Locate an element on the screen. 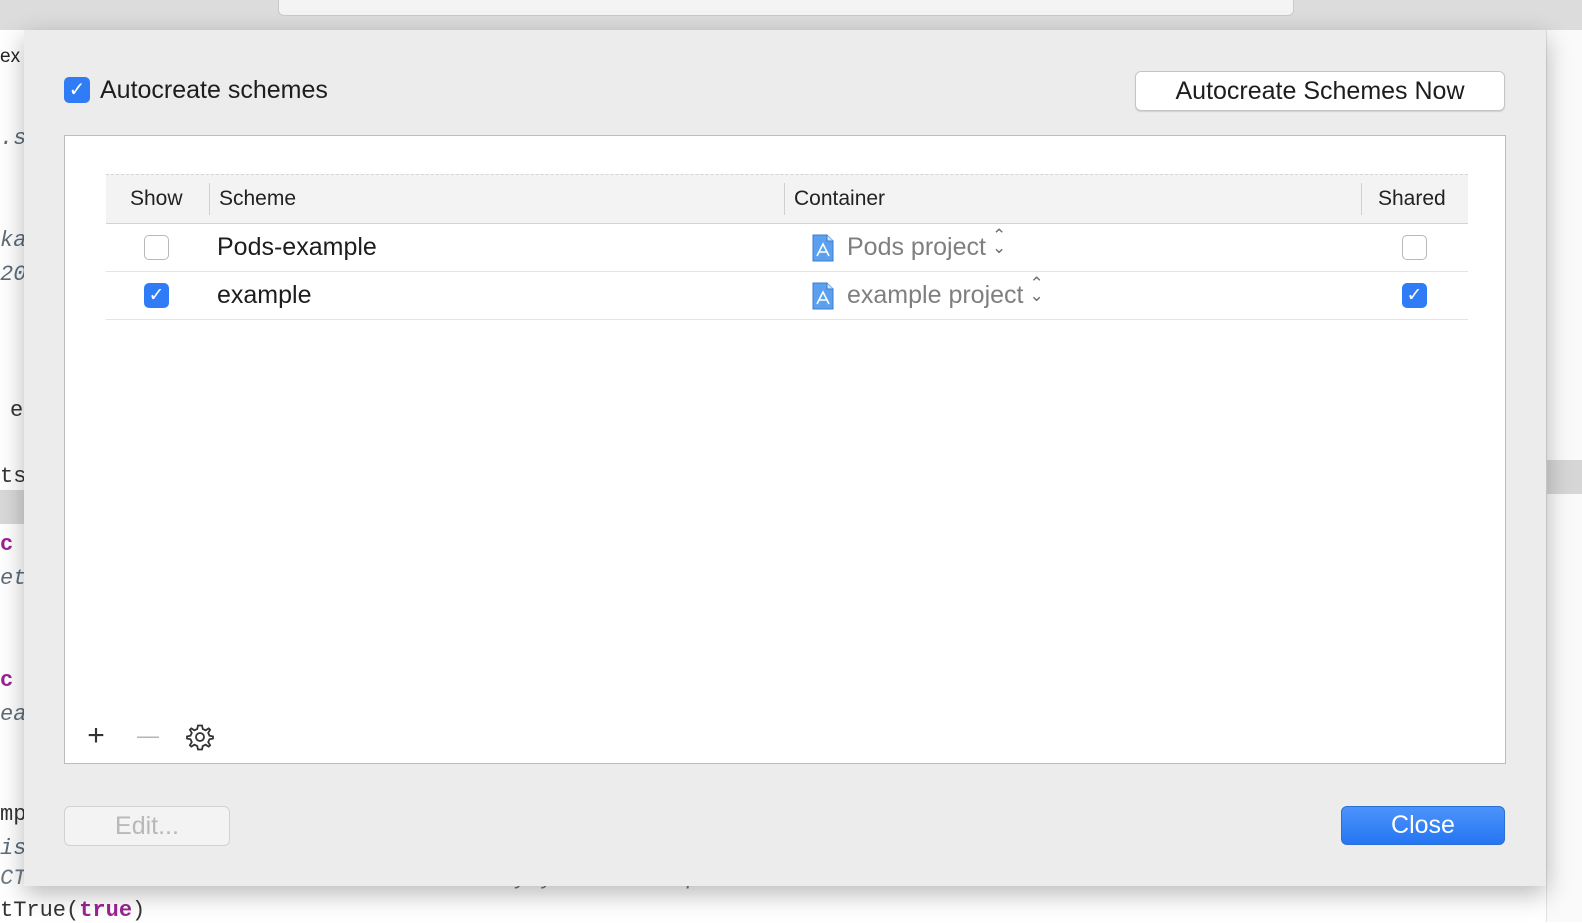 The width and height of the screenshot is (1582, 923). code-fragment: ts is located at coordinates (12, 476).